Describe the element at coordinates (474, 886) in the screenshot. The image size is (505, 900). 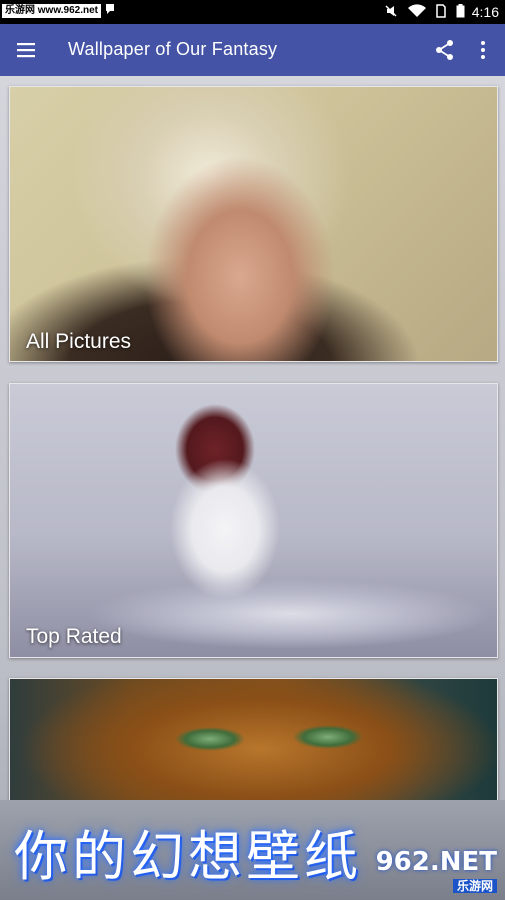
I see `watermark-small: 乐游网` at that location.